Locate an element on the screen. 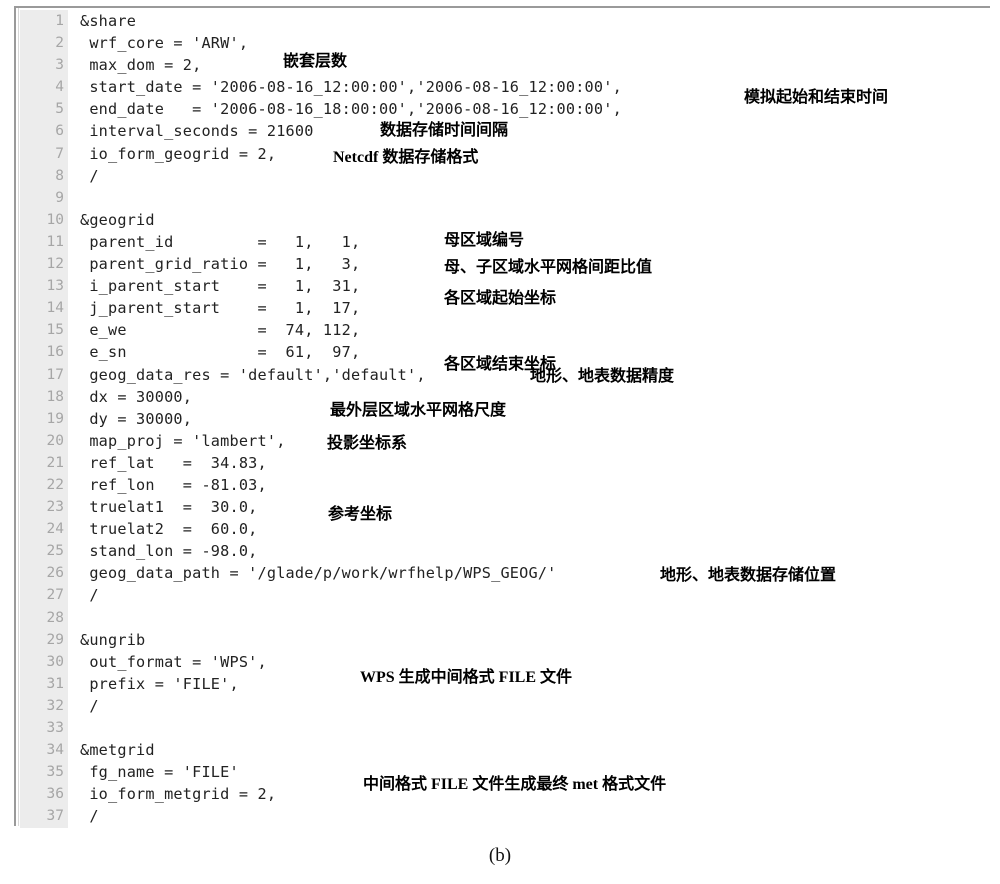 Image resolution: width=1000 pixels, height=884 pixels. code-line-text: ref_lon = -81.03, is located at coordinates (173, 484).